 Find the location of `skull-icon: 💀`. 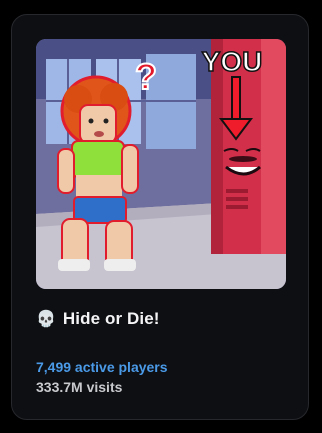

skull-icon: 💀 is located at coordinates (46, 318).